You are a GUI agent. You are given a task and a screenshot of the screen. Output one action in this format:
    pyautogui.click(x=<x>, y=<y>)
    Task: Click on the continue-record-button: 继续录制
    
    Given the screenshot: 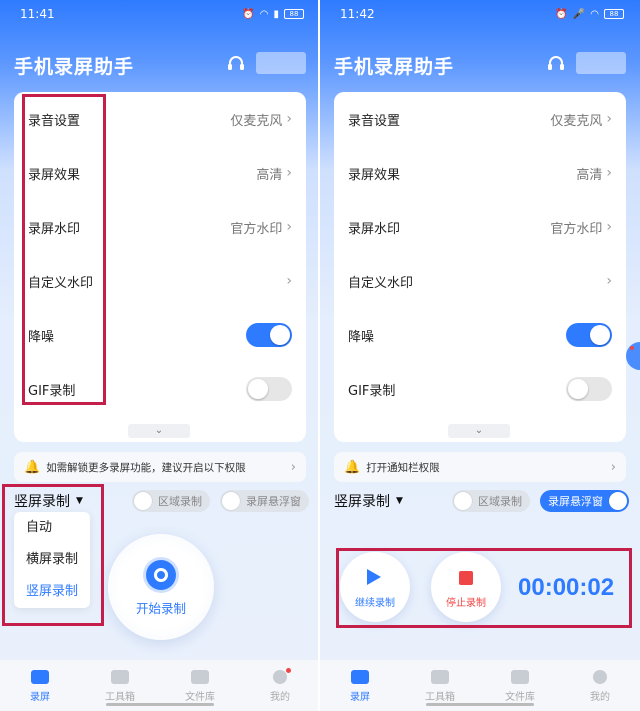 What is the action you would take?
    pyautogui.click(x=375, y=587)
    